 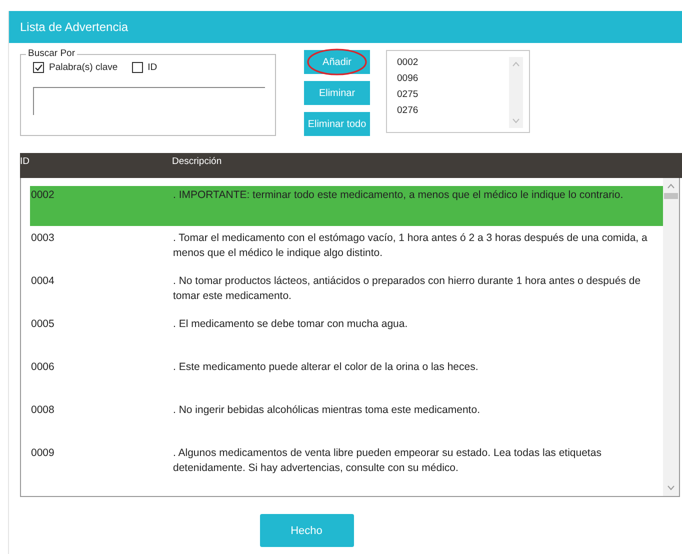 What do you see at coordinates (346, 379) in the screenshot?
I see `table-row: 0006 . Este medicamento puede alterar el color de la orina o las heces.` at bounding box center [346, 379].